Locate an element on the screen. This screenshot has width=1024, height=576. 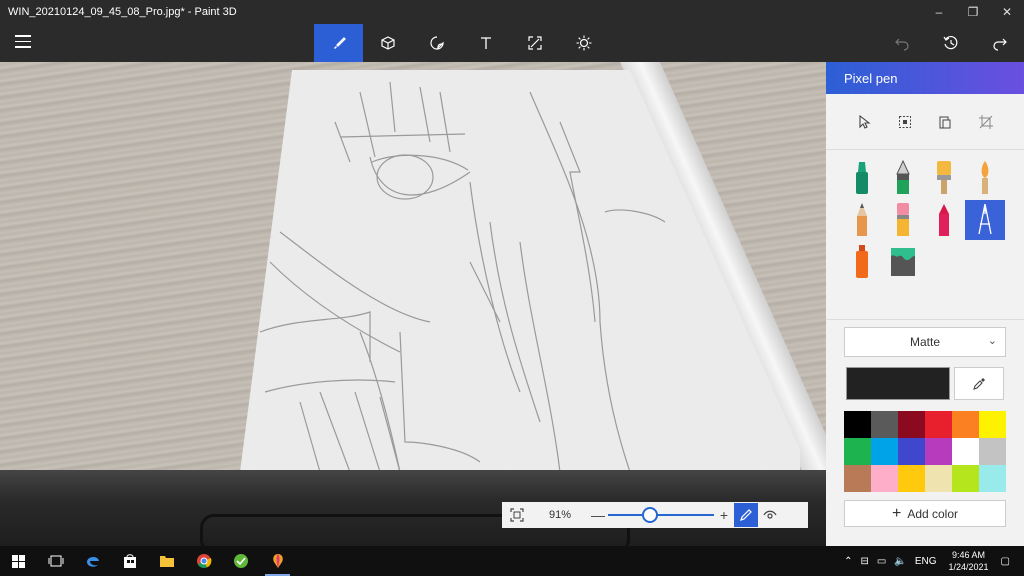
zoom-out-button: — is located at coordinates (598, 515).